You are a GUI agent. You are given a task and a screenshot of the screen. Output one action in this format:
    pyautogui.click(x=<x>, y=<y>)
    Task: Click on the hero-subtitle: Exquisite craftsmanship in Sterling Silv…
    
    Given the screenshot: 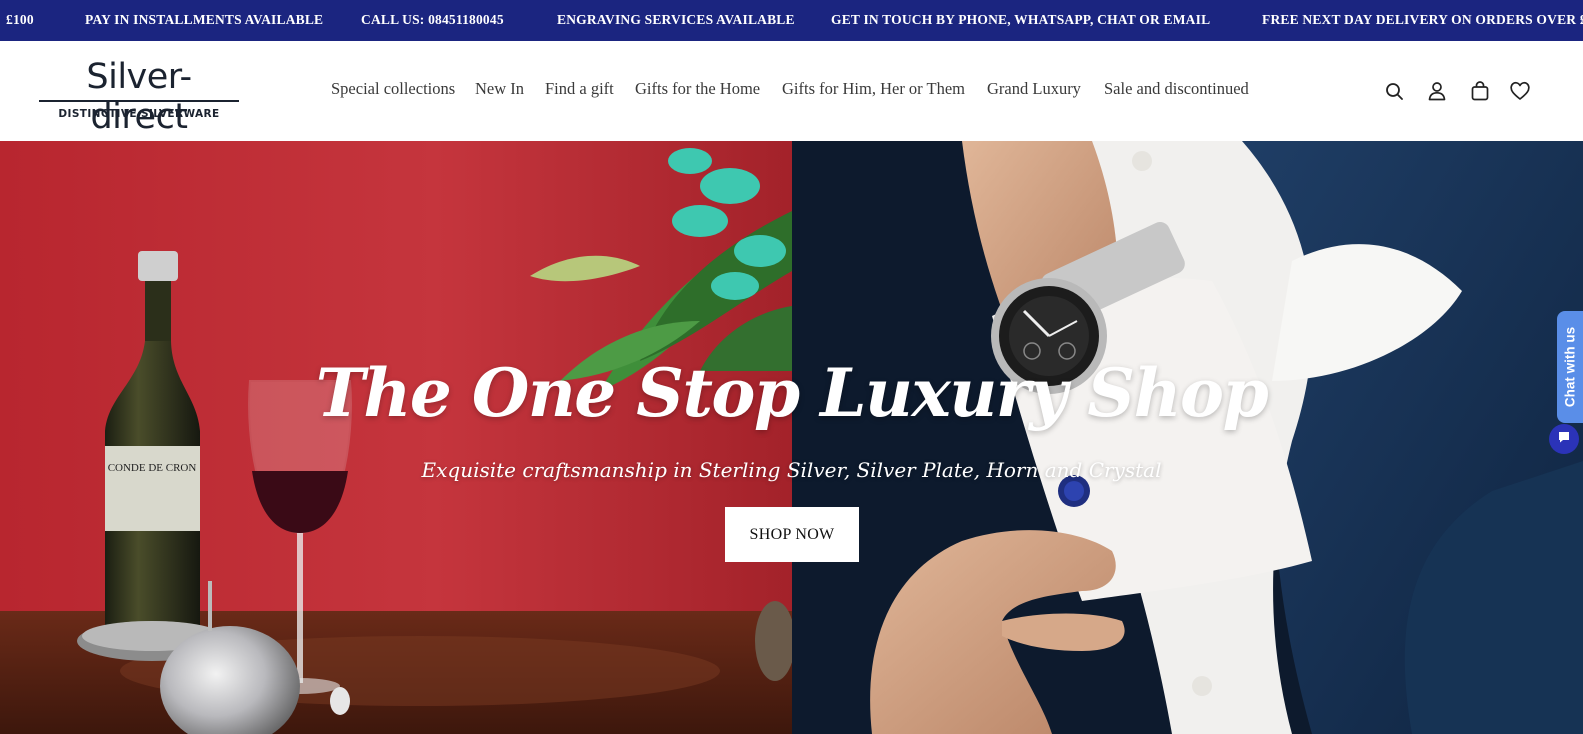 What is the action you would take?
    pyautogui.click(x=791, y=470)
    